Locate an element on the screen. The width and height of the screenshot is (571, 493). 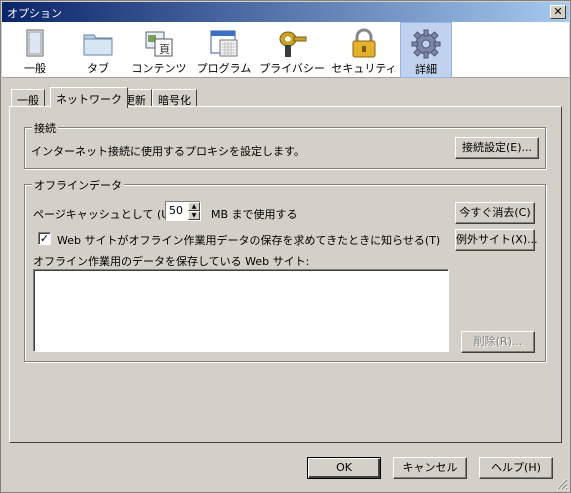
cache-size-stepper: 50 ▲ ▼ is located at coordinates (183, 211).